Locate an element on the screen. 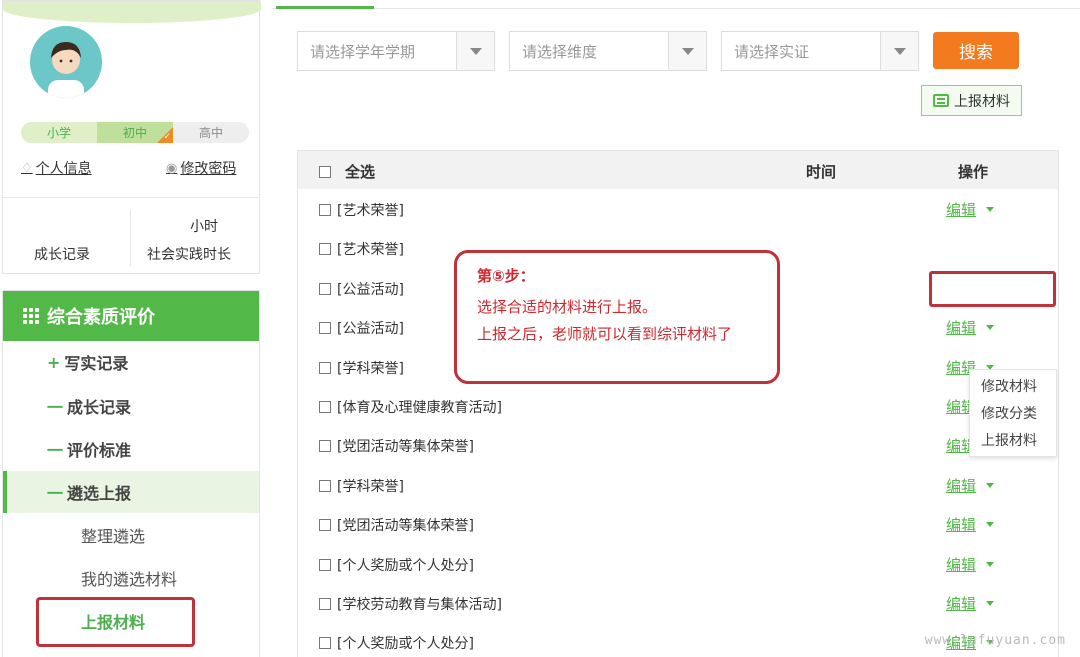 The image size is (1080, 657). dimension-select-placeholder: 请选择维度 is located at coordinates (560, 51).